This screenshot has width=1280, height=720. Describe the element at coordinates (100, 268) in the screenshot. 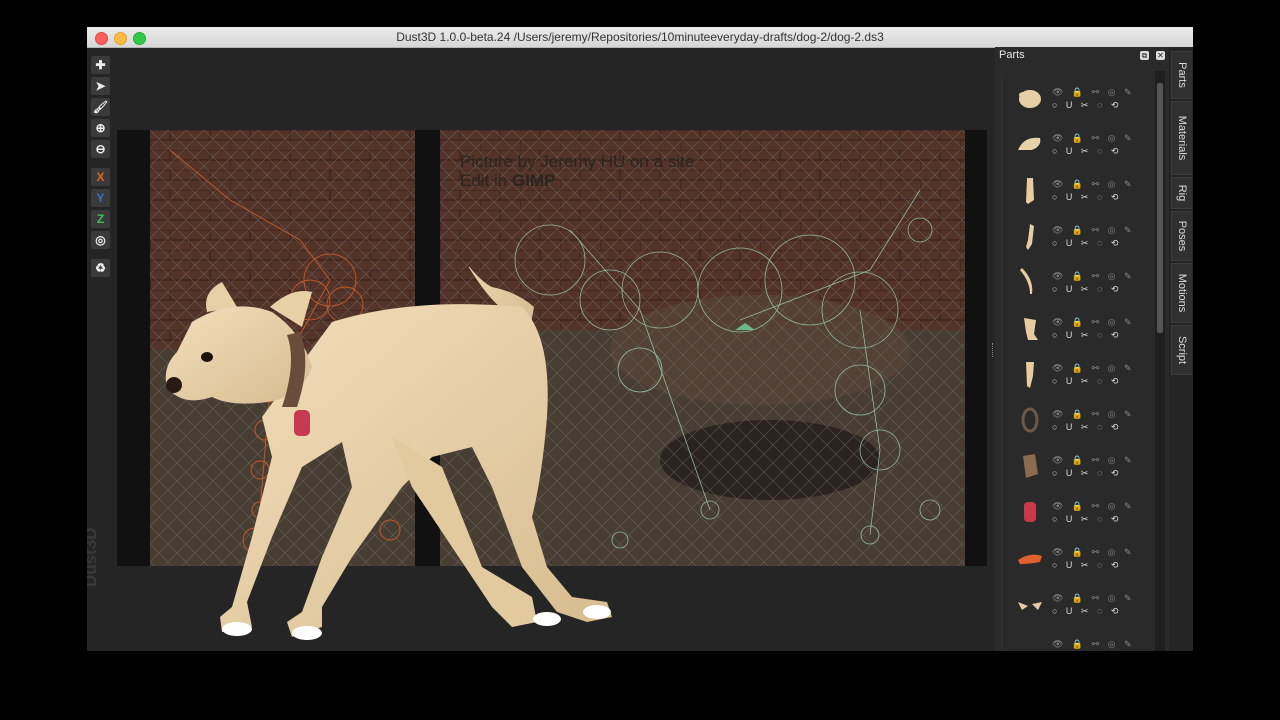

I see `regenerate-icon: ♻` at that location.